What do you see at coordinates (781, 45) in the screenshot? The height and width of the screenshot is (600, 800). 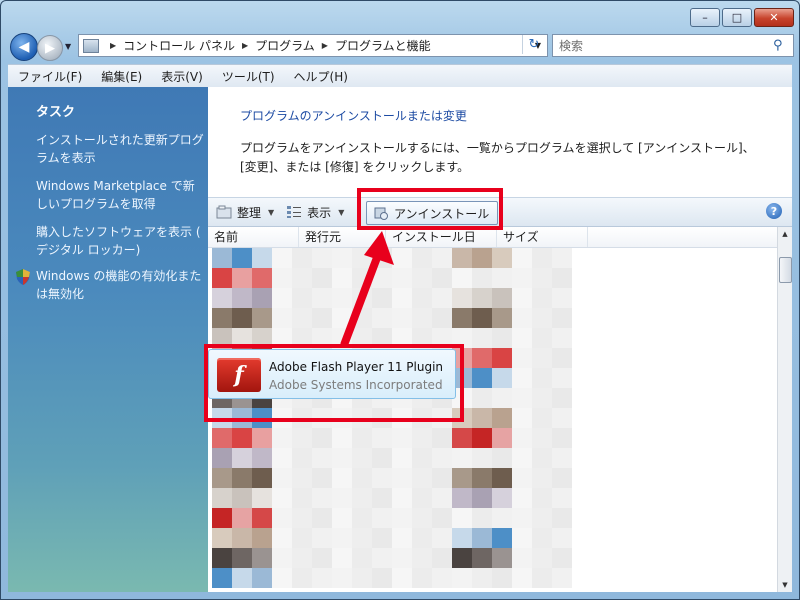 I see `search-icon: ⚲` at bounding box center [781, 45].